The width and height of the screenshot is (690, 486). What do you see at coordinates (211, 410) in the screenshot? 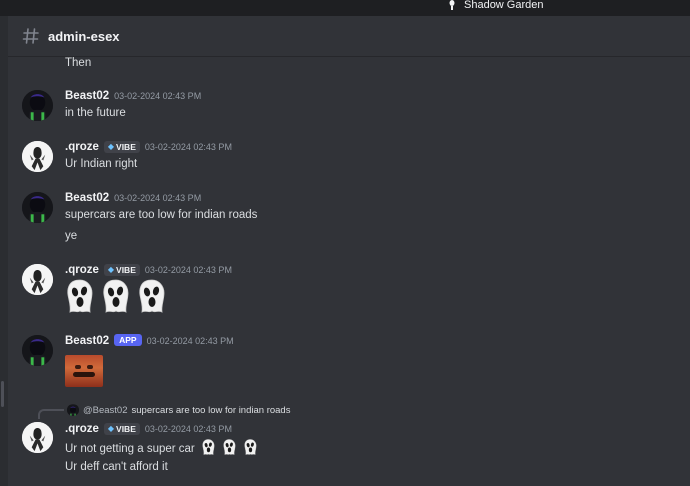
I see `reply-text: supercars are too low for indian roads` at bounding box center [211, 410].